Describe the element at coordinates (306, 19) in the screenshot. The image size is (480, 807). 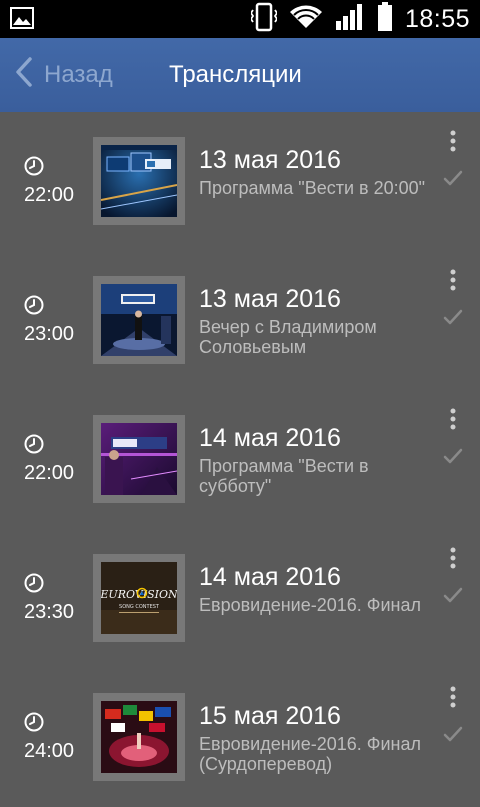
I see `wifi-icon` at that location.